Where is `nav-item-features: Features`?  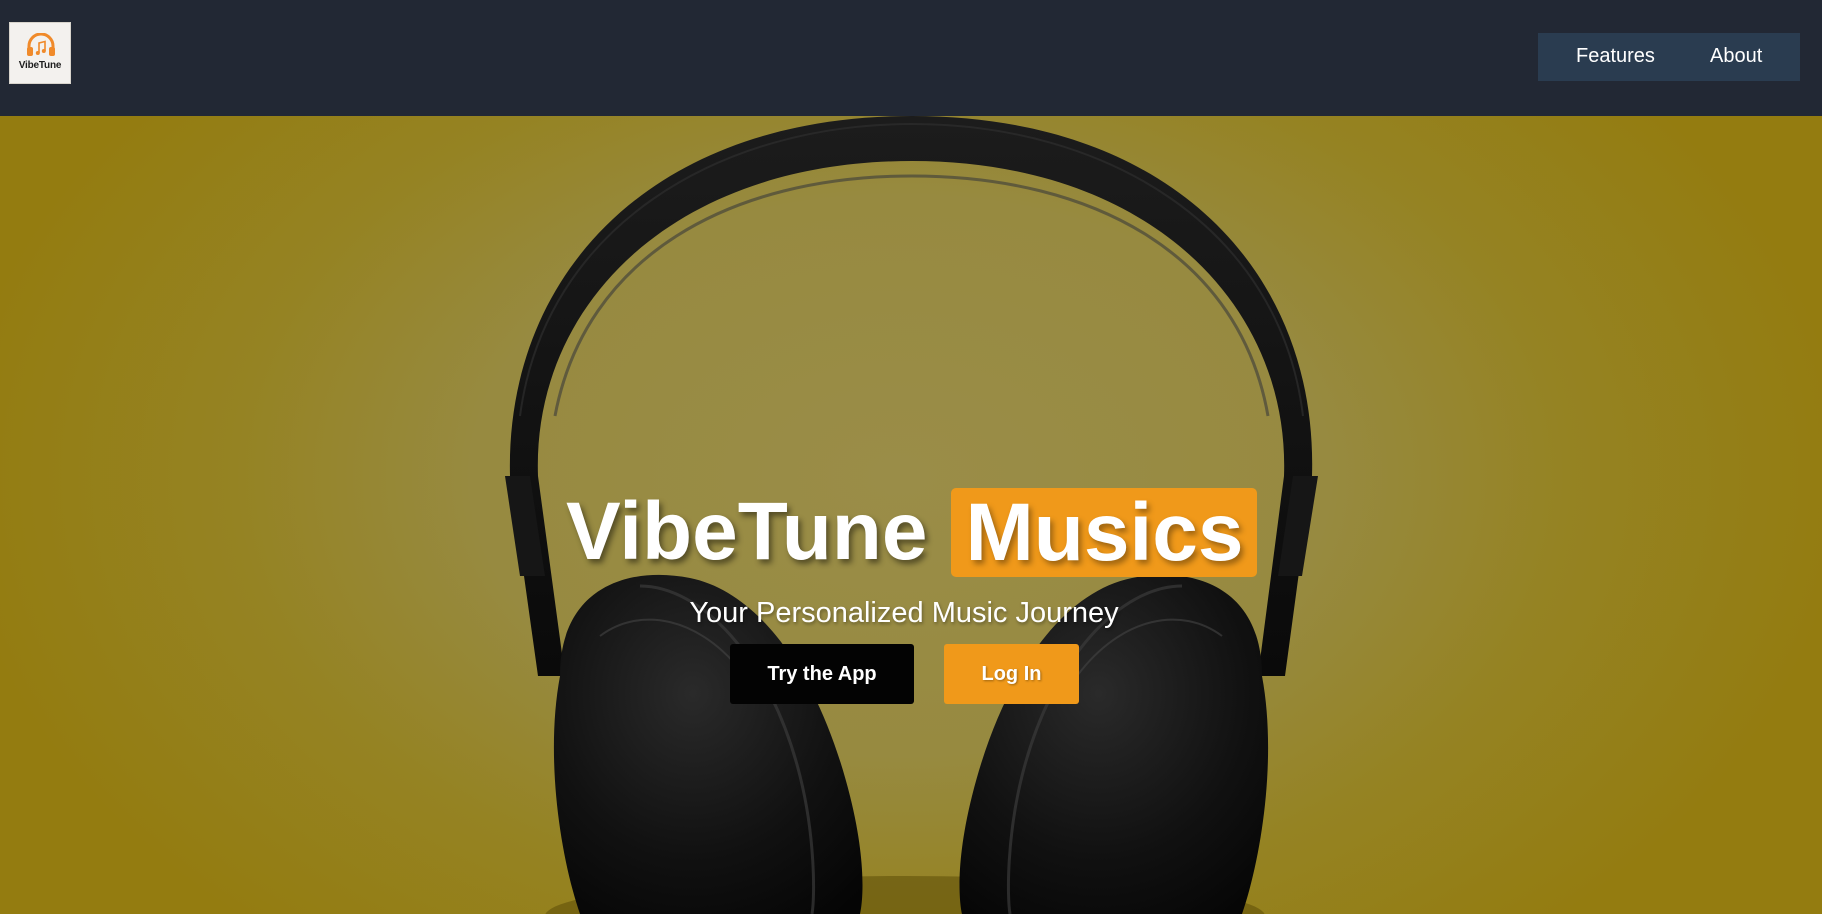 nav-item-features: Features is located at coordinates (1615, 56).